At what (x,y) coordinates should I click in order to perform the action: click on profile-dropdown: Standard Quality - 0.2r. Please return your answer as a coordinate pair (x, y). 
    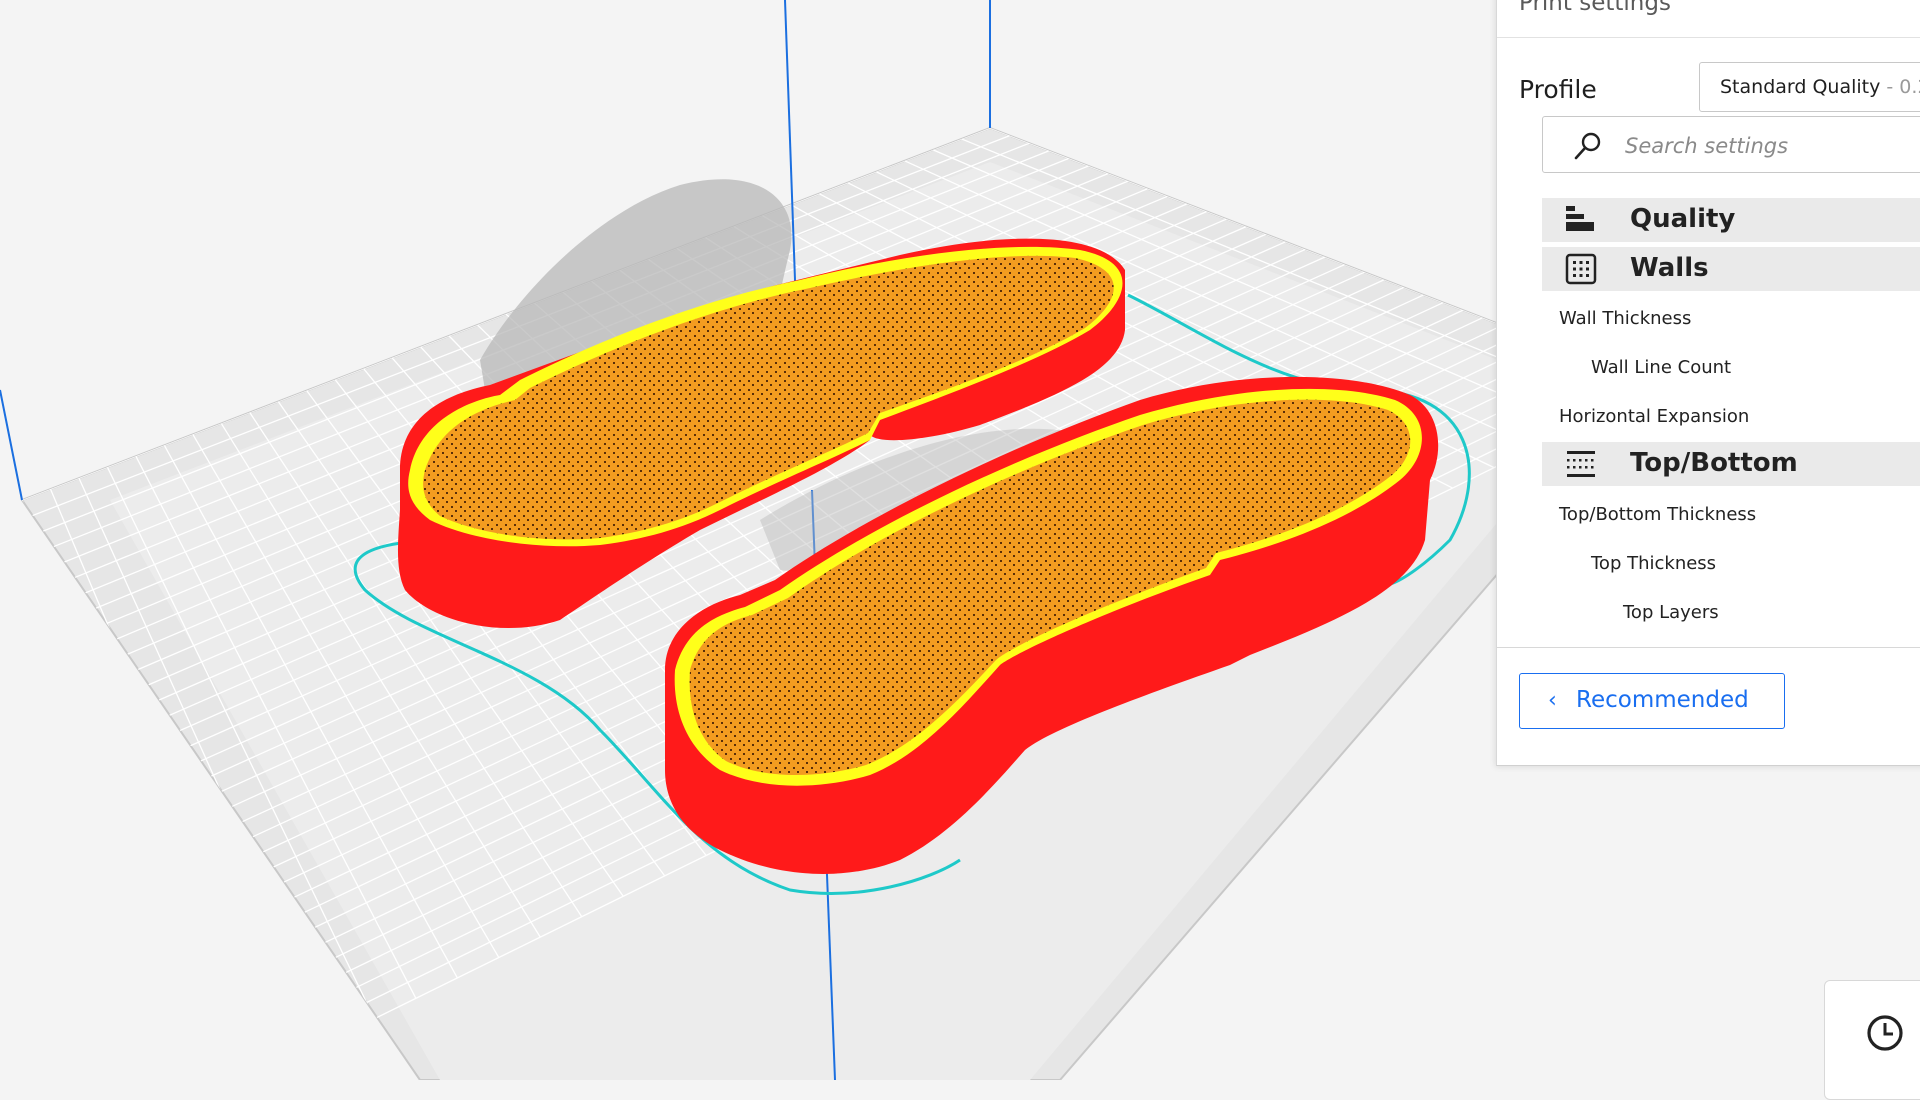
    Looking at the image, I should click on (1809, 87).